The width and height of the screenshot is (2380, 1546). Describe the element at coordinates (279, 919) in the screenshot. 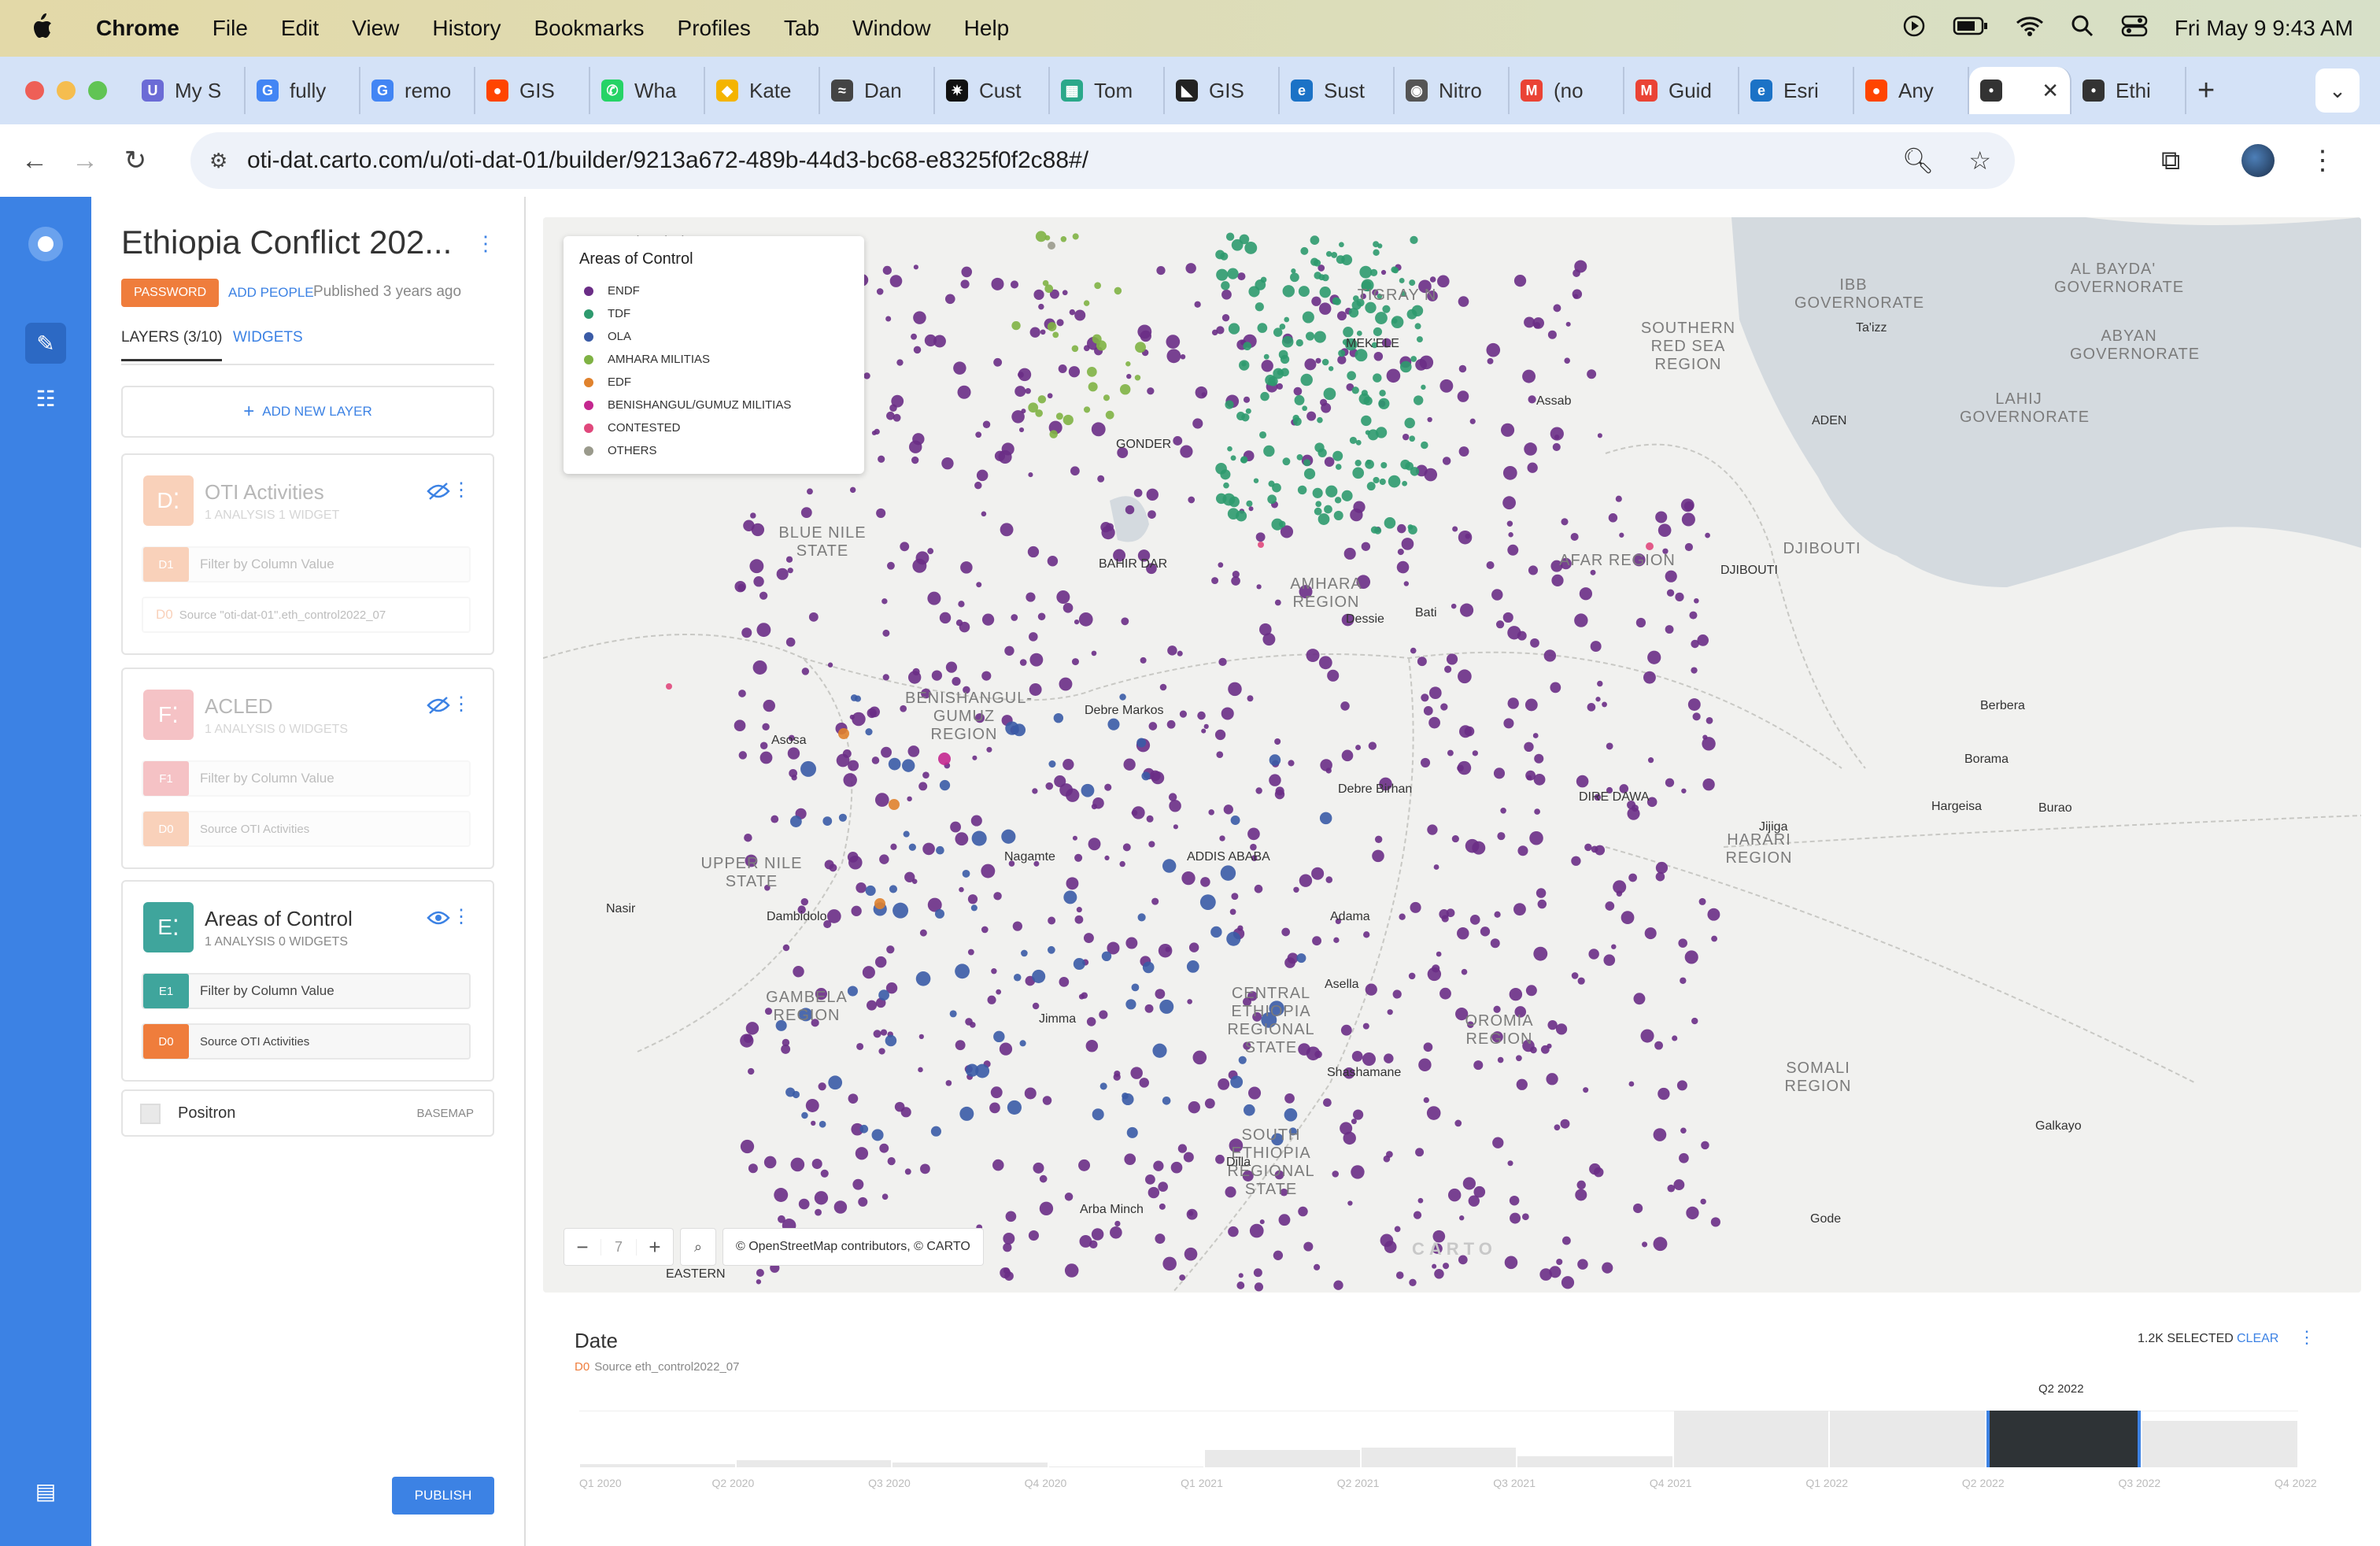

I see `layer-name: Areas of Control` at that location.